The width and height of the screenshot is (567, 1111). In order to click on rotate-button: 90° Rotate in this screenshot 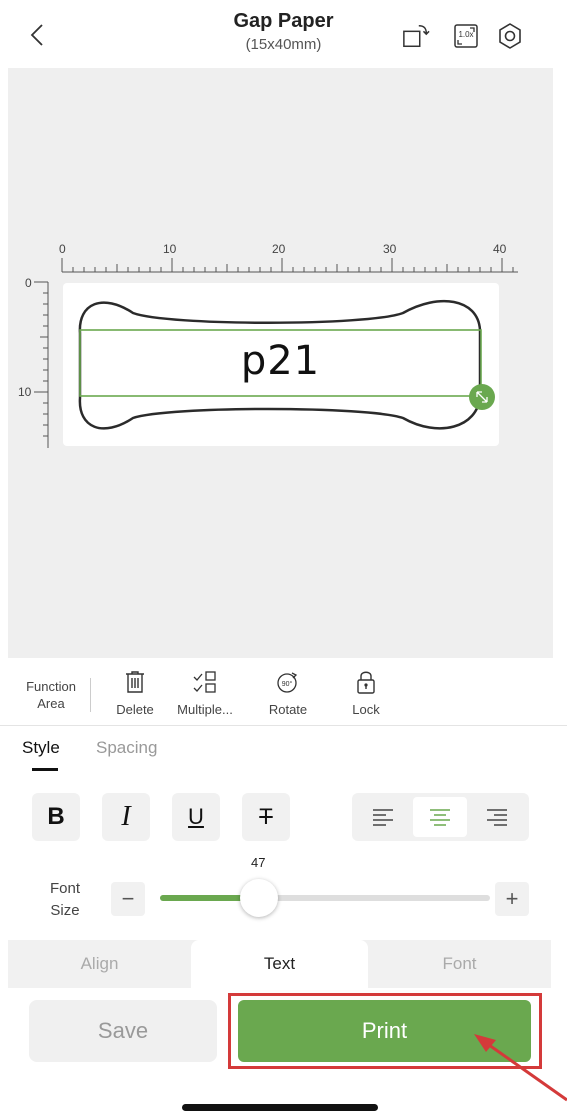, I will do `click(288, 692)`.